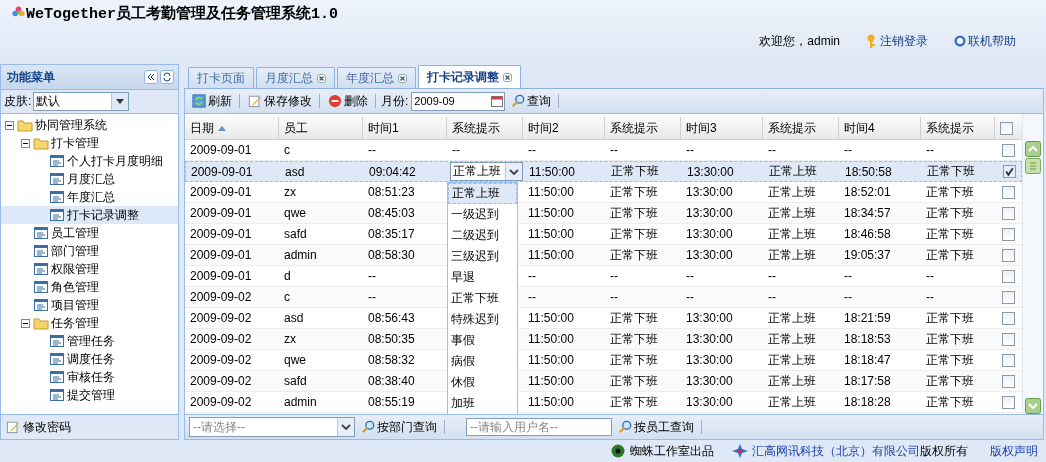  Describe the element at coordinates (89, 323) in the screenshot. I see `tree-item: 任务管理` at that location.